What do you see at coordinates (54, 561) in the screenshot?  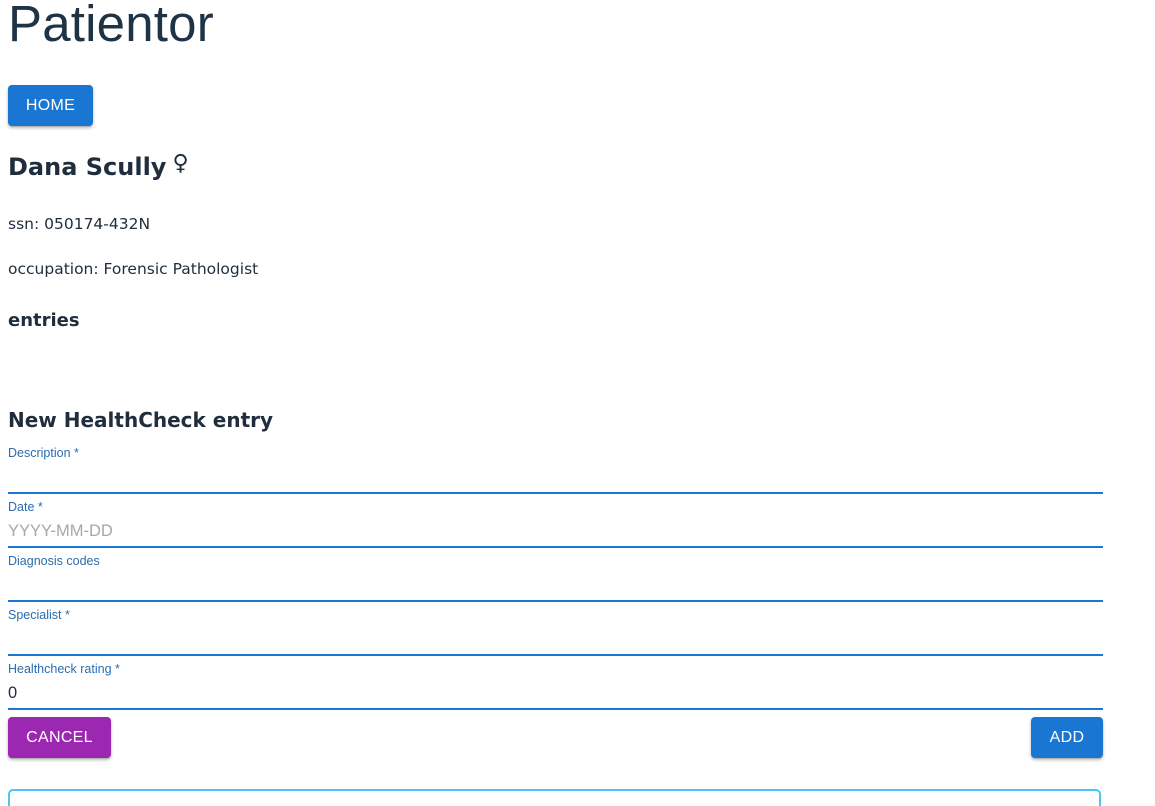 I see `diagnosis-codes-label: Diagnosis codes` at bounding box center [54, 561].